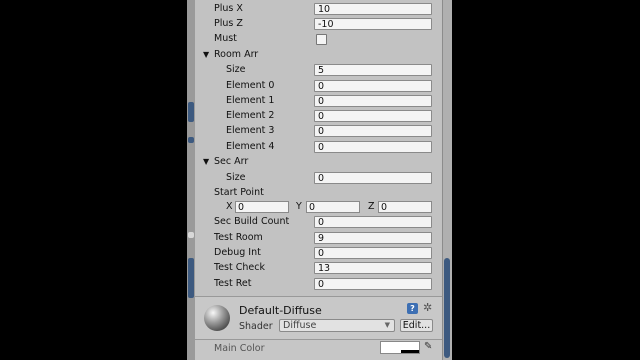 The height and width of the screenshot is (360, 640). What do you see at coordinates (300, 325) in the screenshot?
I see `shader-value: Diffuse` at bounding box center [300, 325].